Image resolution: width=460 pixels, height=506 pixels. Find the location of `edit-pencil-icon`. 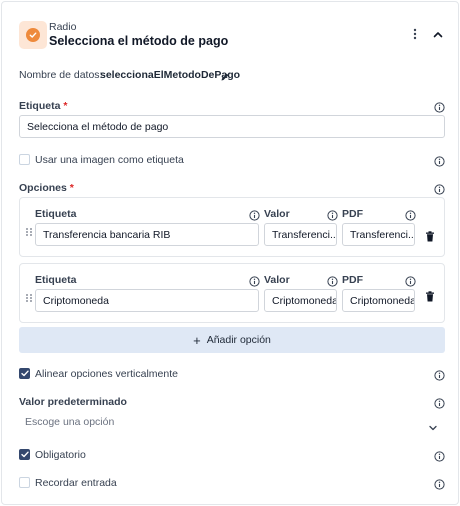

edit-pencil-icon is located at coordinates (225, 75).